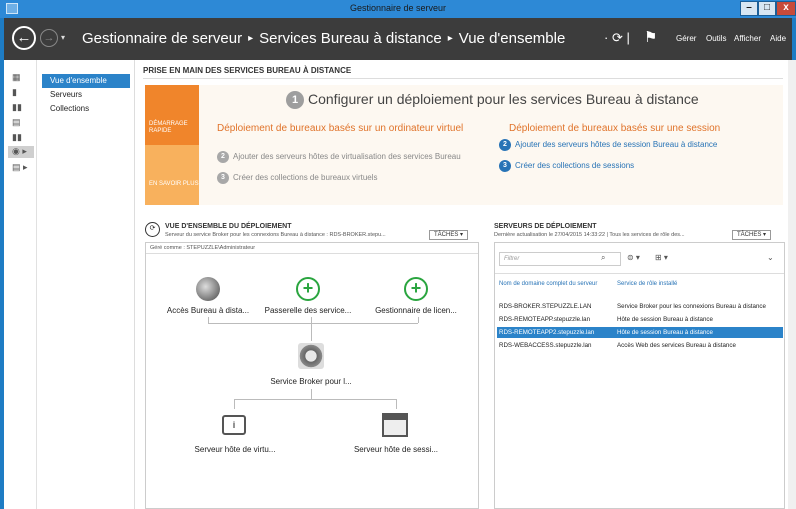 The image size is (796, 509). Describe the element at coordinates (172, 115) in the screenshot. I see `quickstart-tab: DÉMARRAGE RAPIDE` at that location.